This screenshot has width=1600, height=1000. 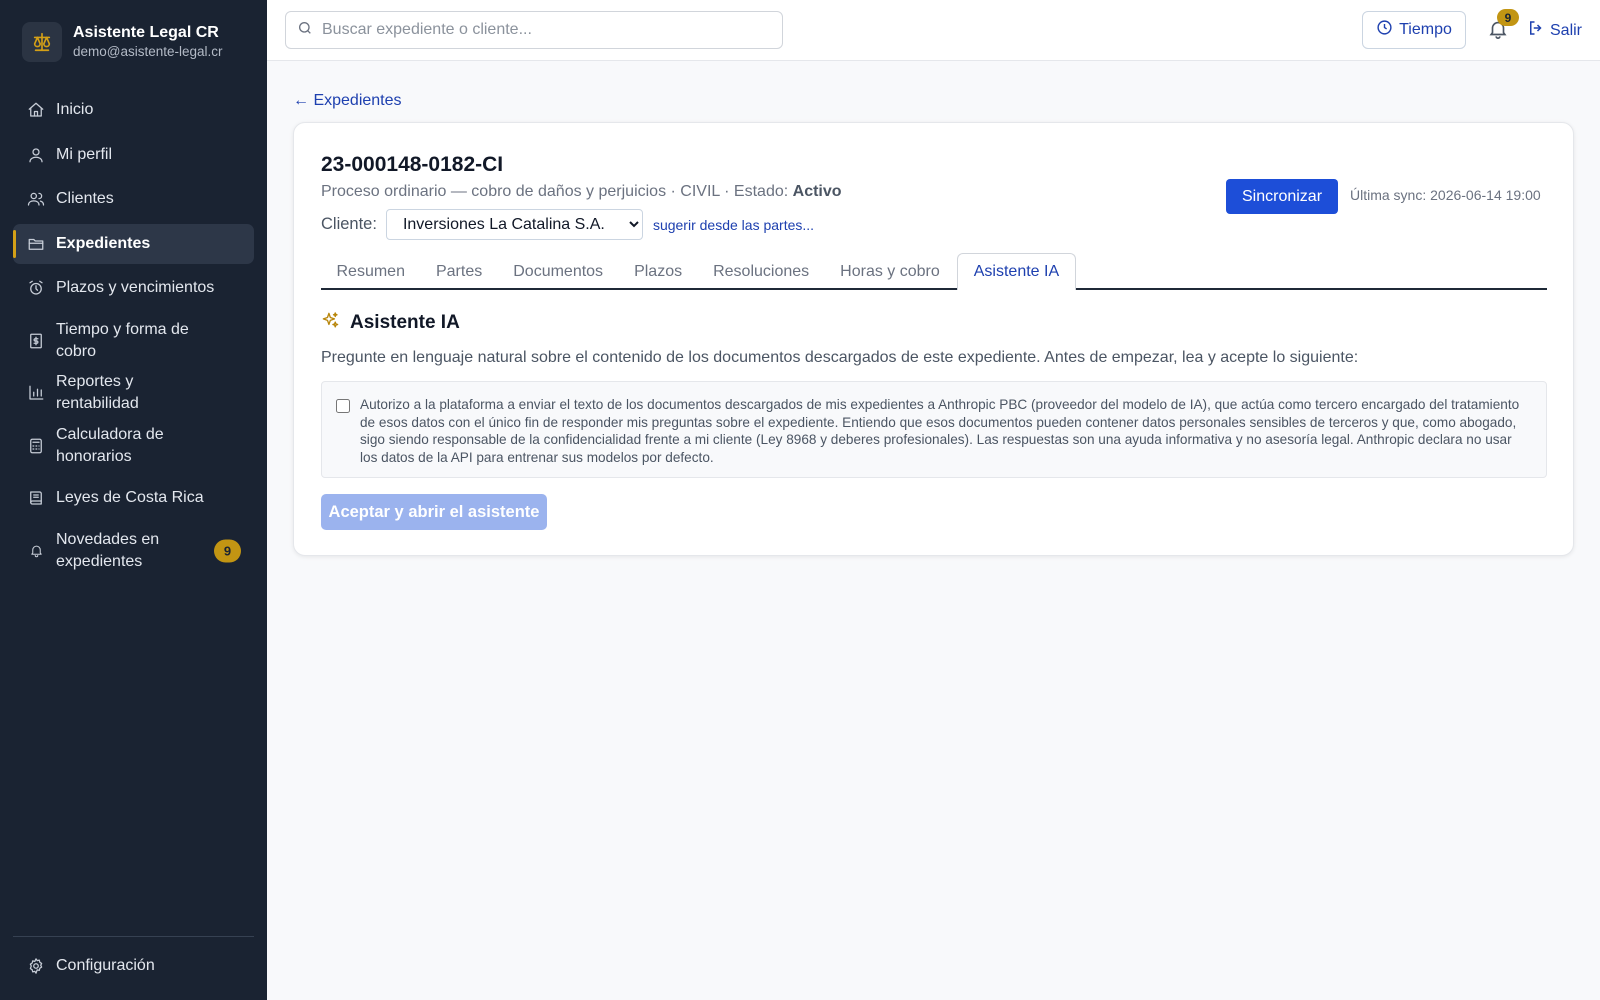 What do you see at coordinates (103, 243) in the screenshot?
I see `sidebar-item-label: Expedientes` at bounding box center [103, 243].